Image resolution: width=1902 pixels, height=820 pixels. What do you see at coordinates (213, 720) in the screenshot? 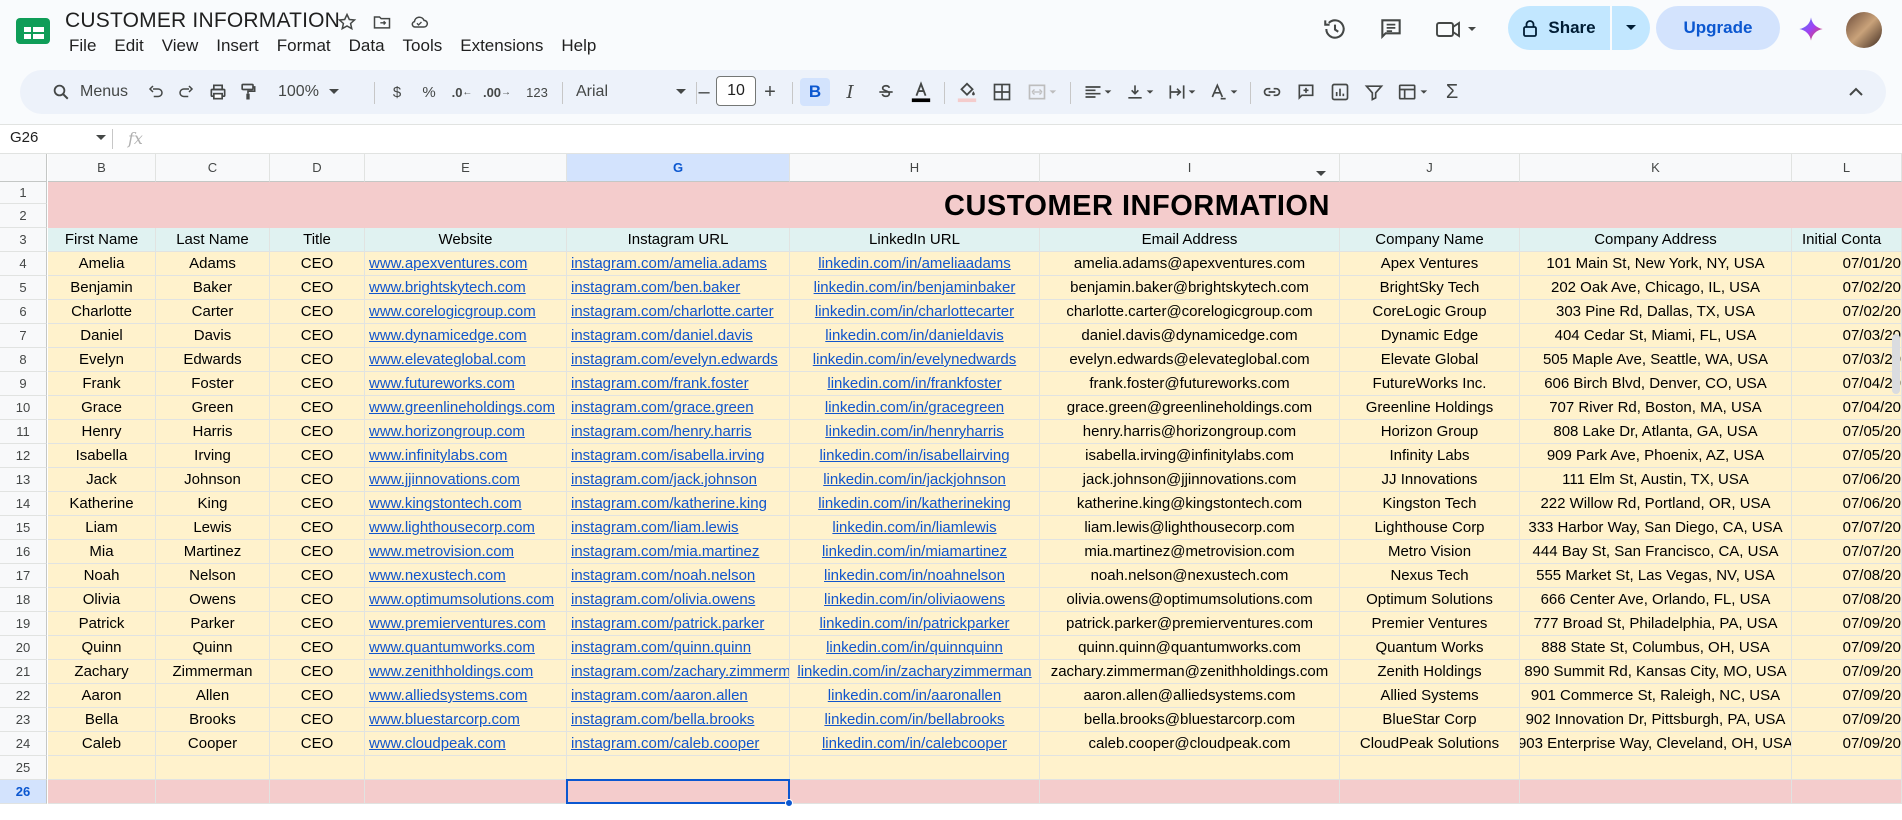
I see `table-cell: Brooks` at bounding box center [213, 720].